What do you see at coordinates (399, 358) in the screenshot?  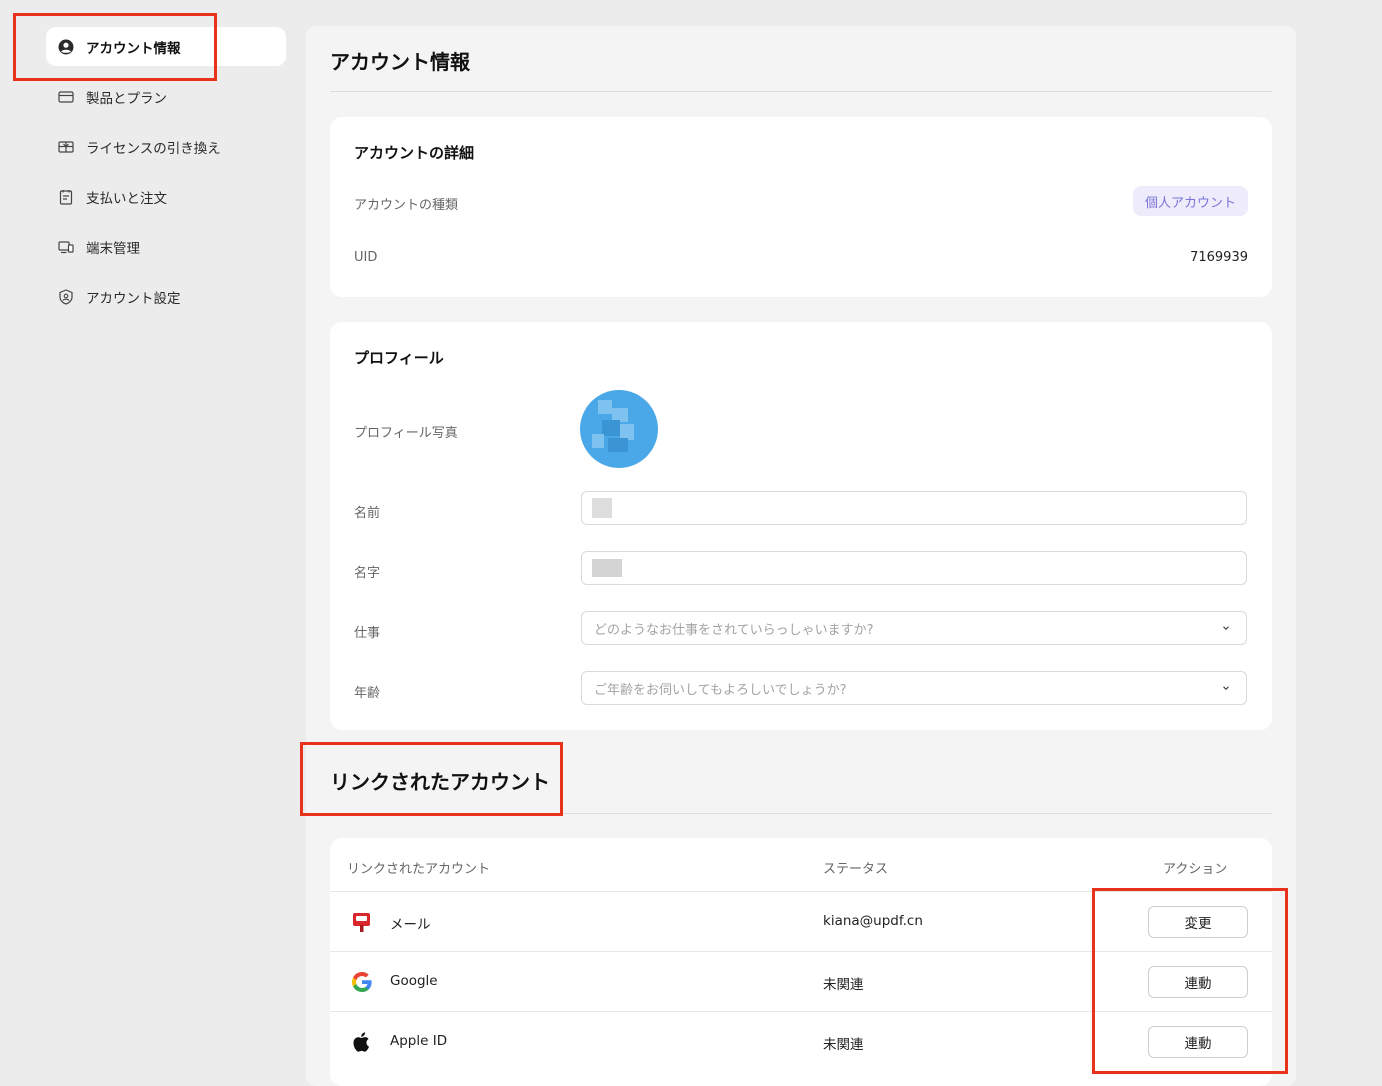 I see `card-title: プロフィール` at bounding box center [399, 358].